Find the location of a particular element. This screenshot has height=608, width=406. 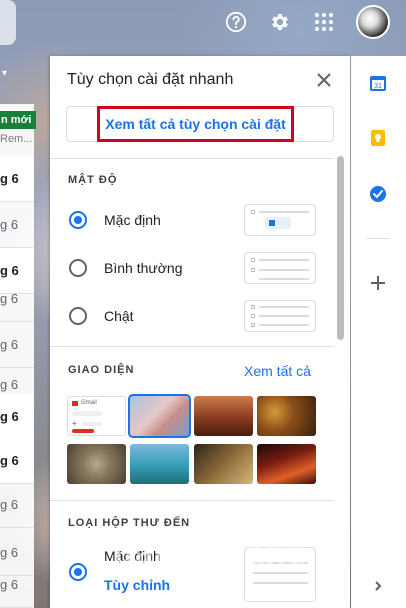

gmail-thumb-label: Gmail is located at coordinates (89, 403).